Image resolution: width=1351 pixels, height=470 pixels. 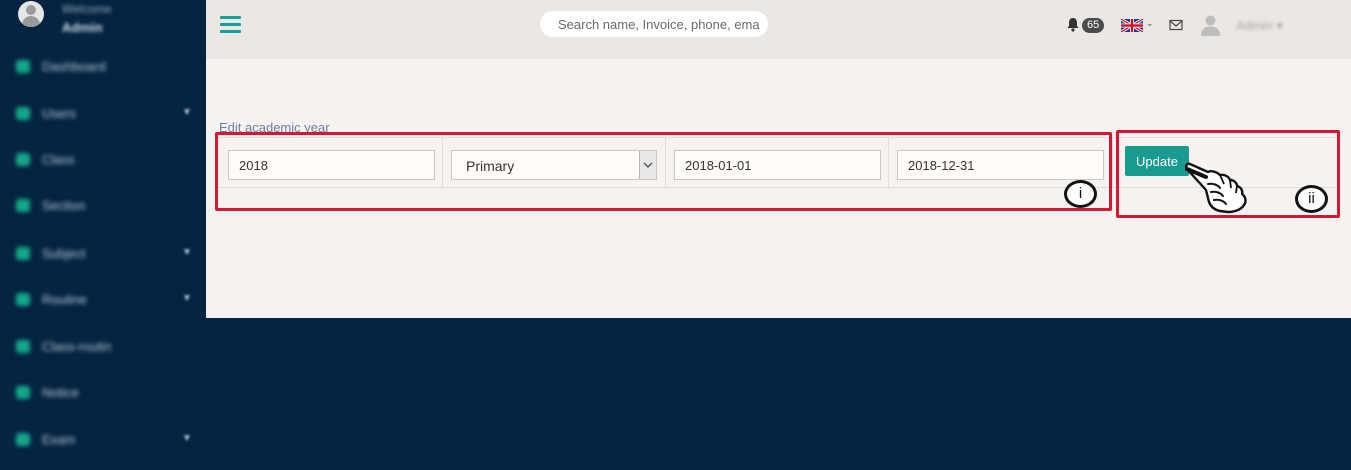 I want to click on mail-icon, so click(x=1176, y=25).